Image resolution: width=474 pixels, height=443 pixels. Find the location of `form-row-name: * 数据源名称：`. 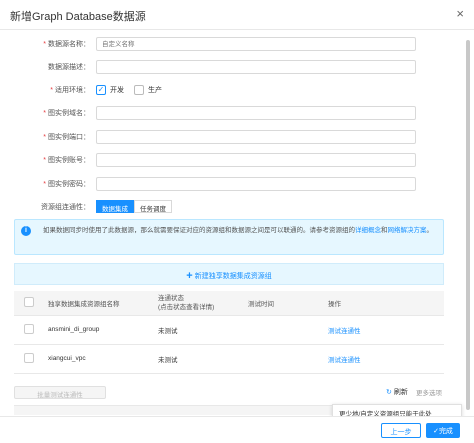

form-row-name: * 数据源名称： is located at coordinates (237, 44).